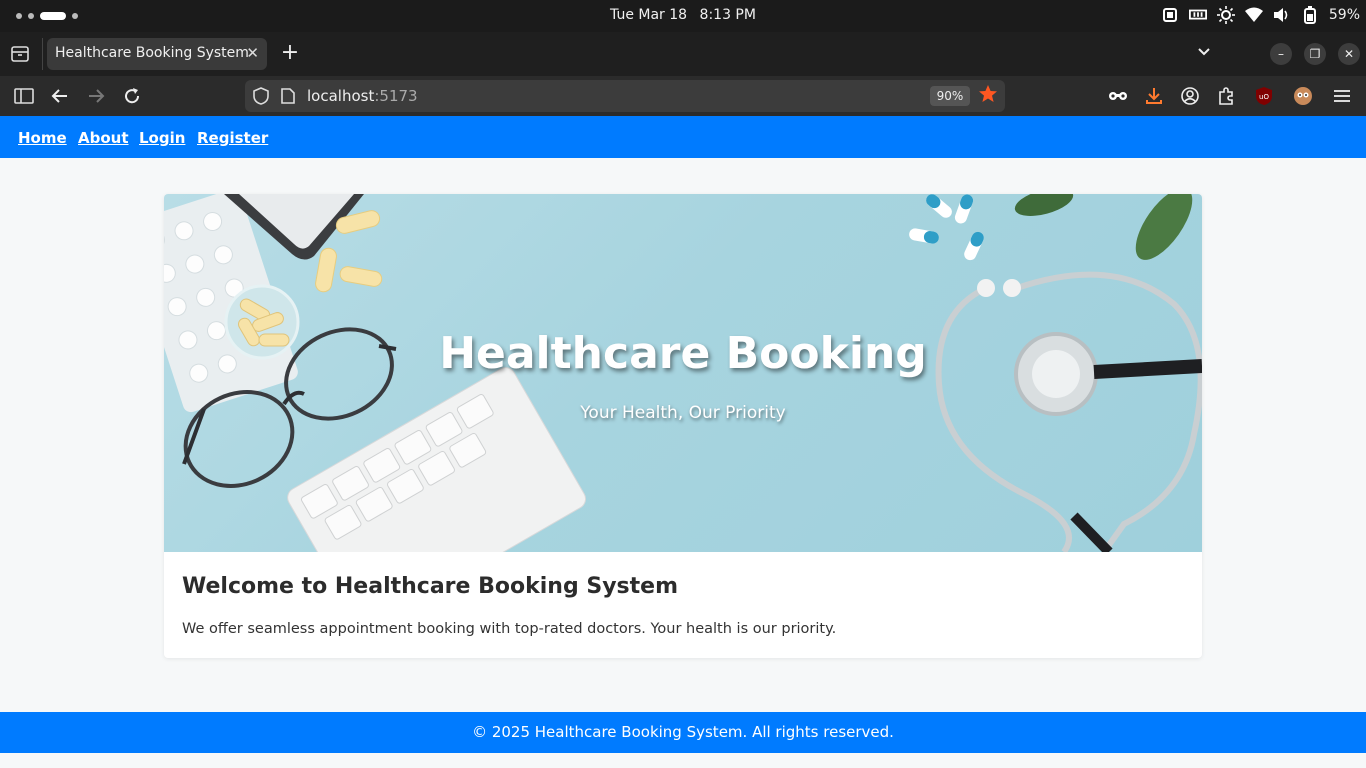 The height and width of the screenshot is (768, 1366). Describe the element at coordinates (1303, 96) in the screenshot. I see `extension-avatar-icon` at that location.